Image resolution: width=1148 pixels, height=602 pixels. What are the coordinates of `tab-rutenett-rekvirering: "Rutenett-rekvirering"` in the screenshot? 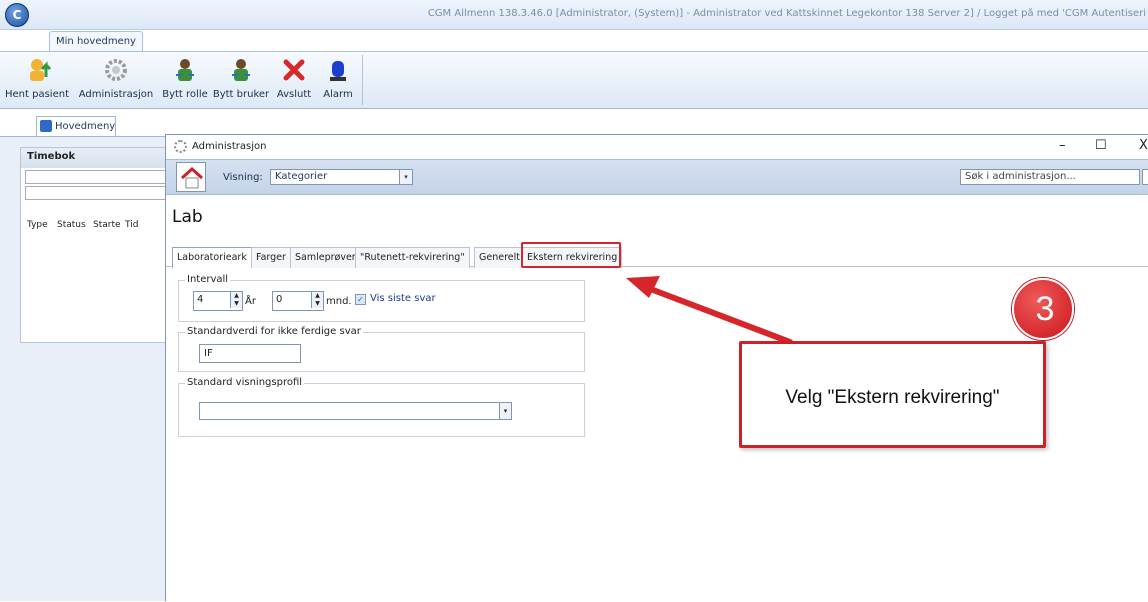 It's located at (412, 257).